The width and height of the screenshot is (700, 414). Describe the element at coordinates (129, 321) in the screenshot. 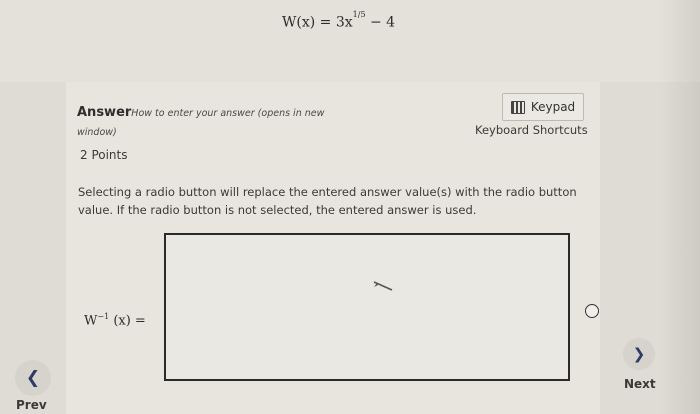

I see `label-tail: (x) =` at that location.